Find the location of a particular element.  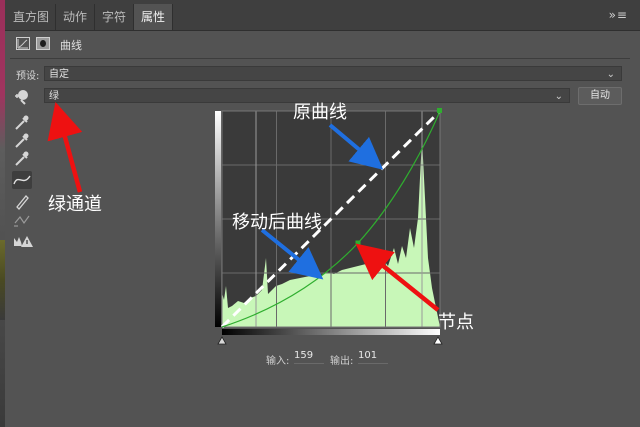

annotation-original-curve: 原曲线 is located at coordinates (320, 112).